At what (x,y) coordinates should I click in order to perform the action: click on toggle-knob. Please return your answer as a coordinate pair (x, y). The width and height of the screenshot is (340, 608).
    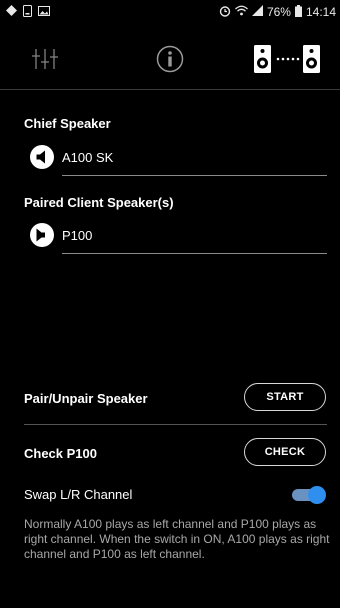
    Looking at the image, I should click on (317, 495).